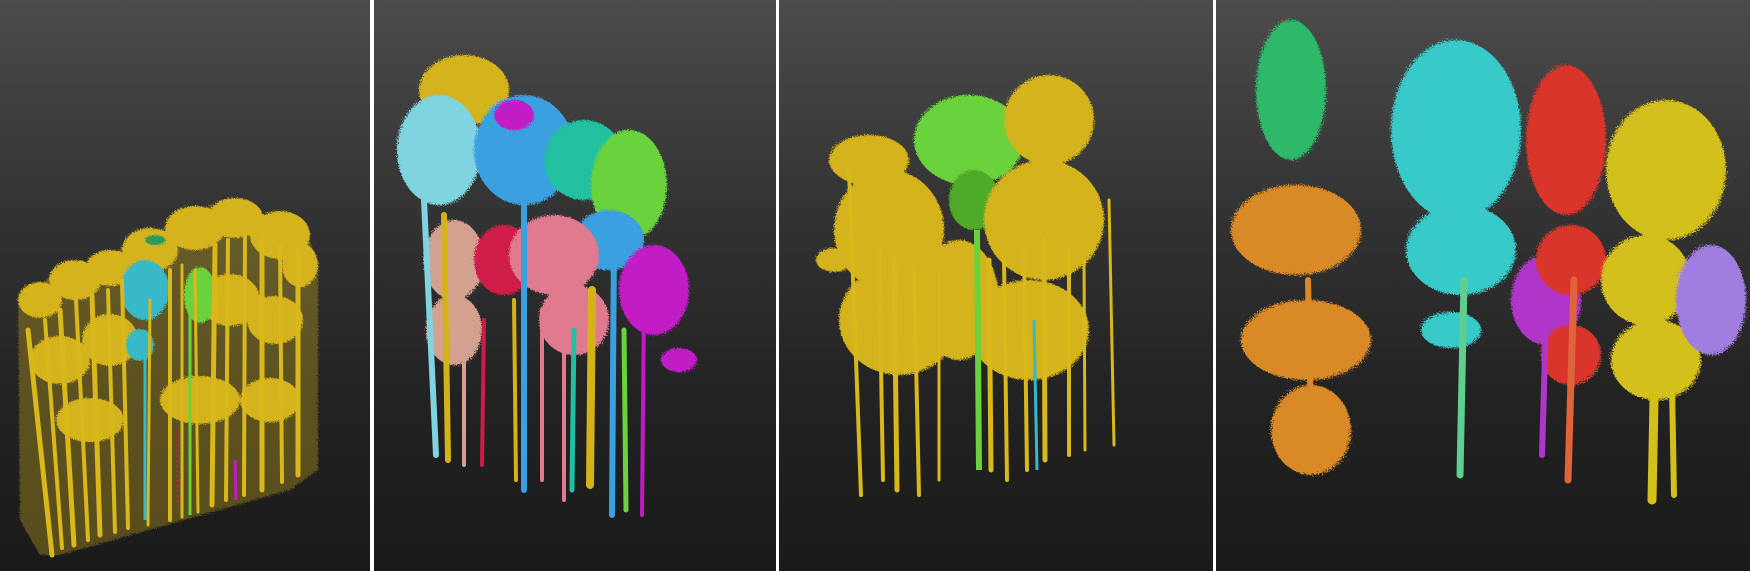  Describe the element at coordinates (168, 378) in the screenshot. I see `forest-plot-graphic` at that location.